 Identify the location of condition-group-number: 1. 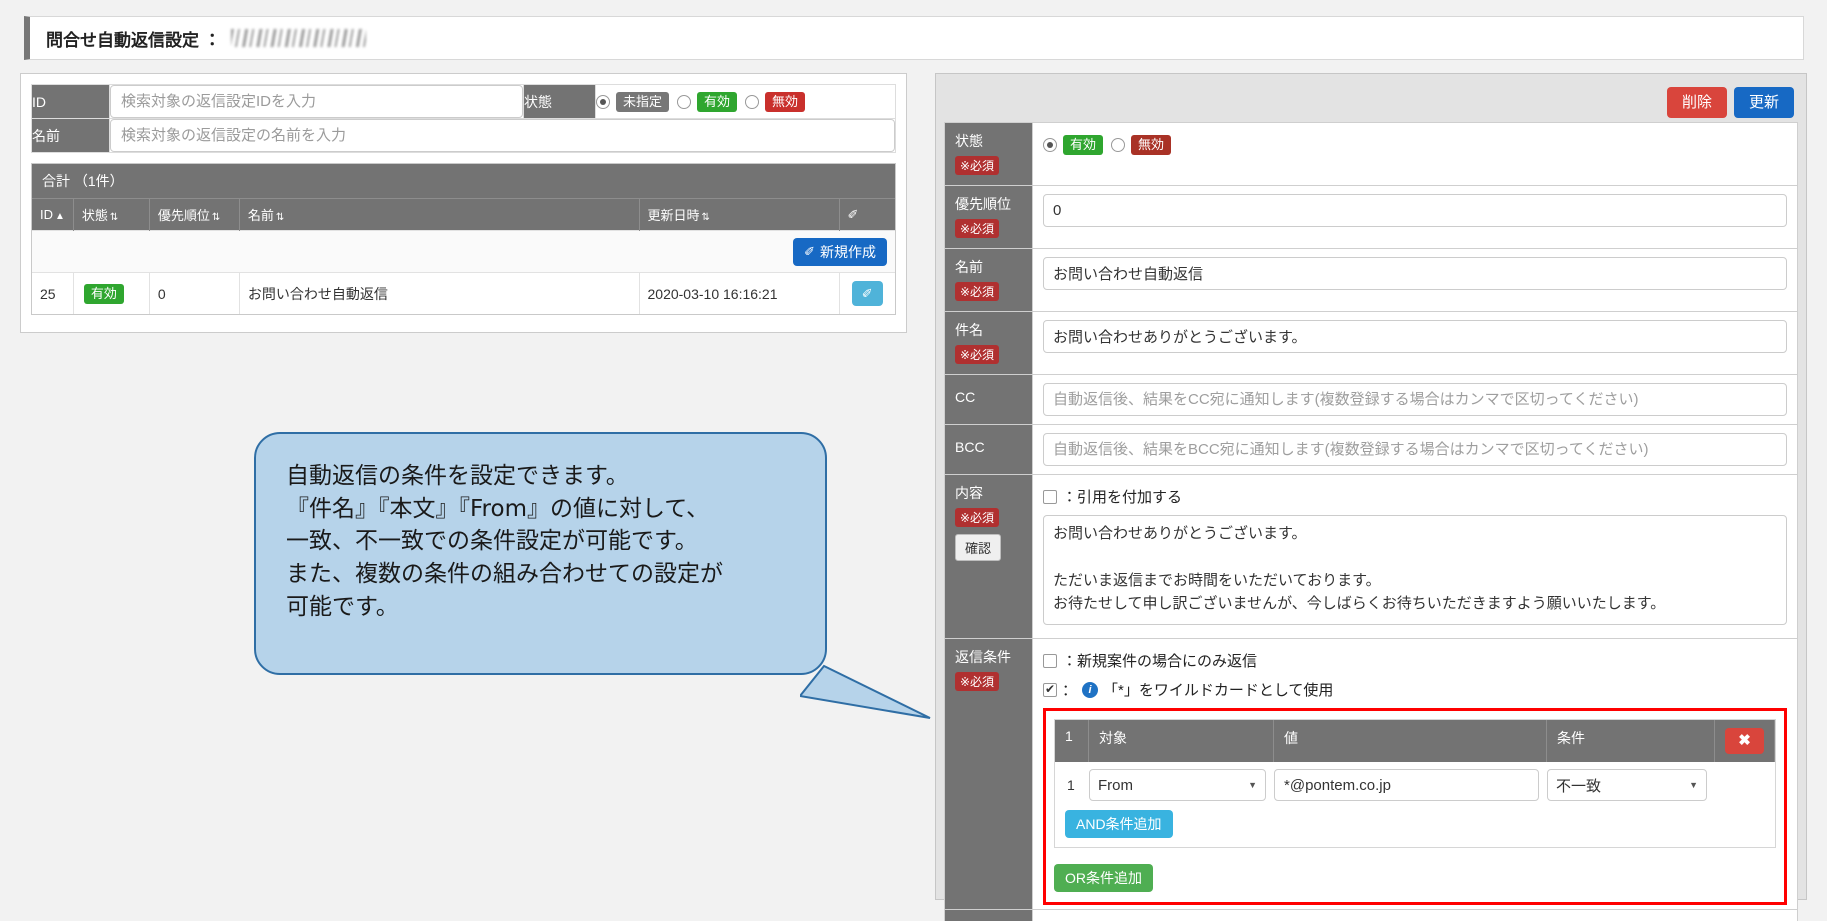
(1072, 741).